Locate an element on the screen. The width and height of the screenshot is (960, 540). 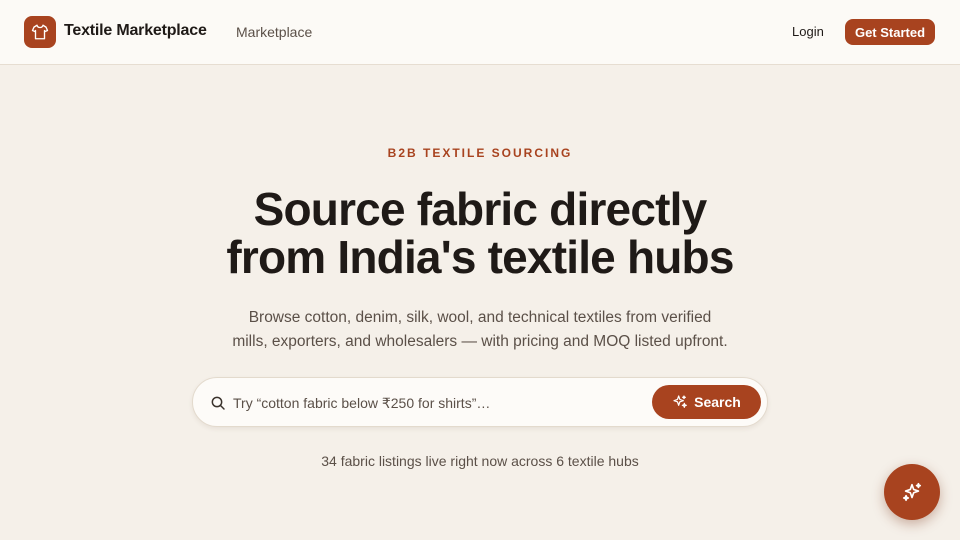
search-button: Search is located at coordinates (706, 402).